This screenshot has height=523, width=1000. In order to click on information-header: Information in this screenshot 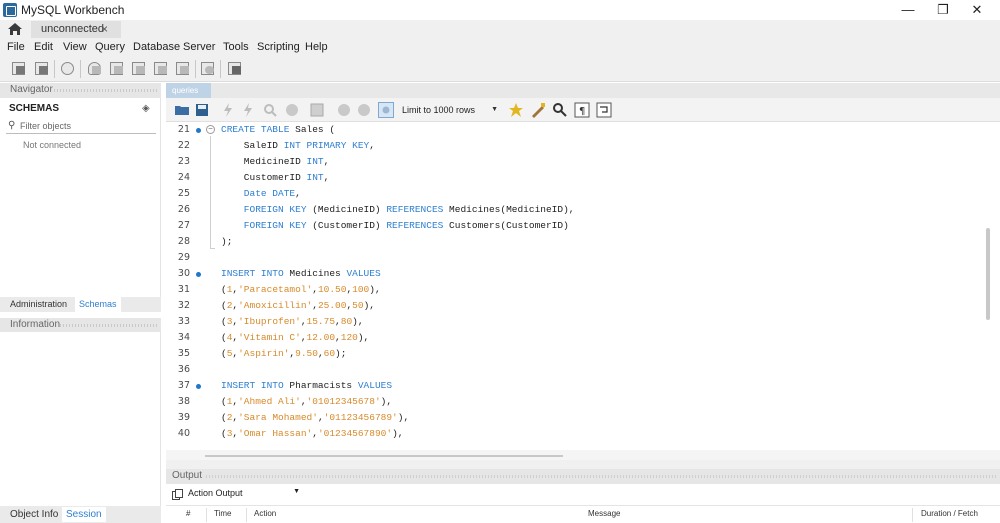, I will do `click(80, 325)`.